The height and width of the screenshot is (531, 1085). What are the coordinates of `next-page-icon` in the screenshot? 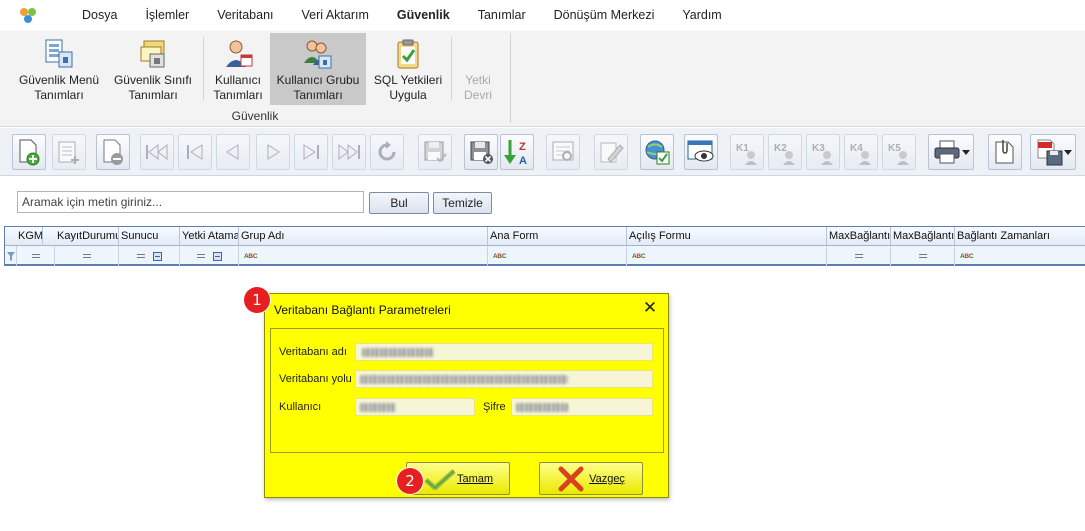 It's located at (311, 152).